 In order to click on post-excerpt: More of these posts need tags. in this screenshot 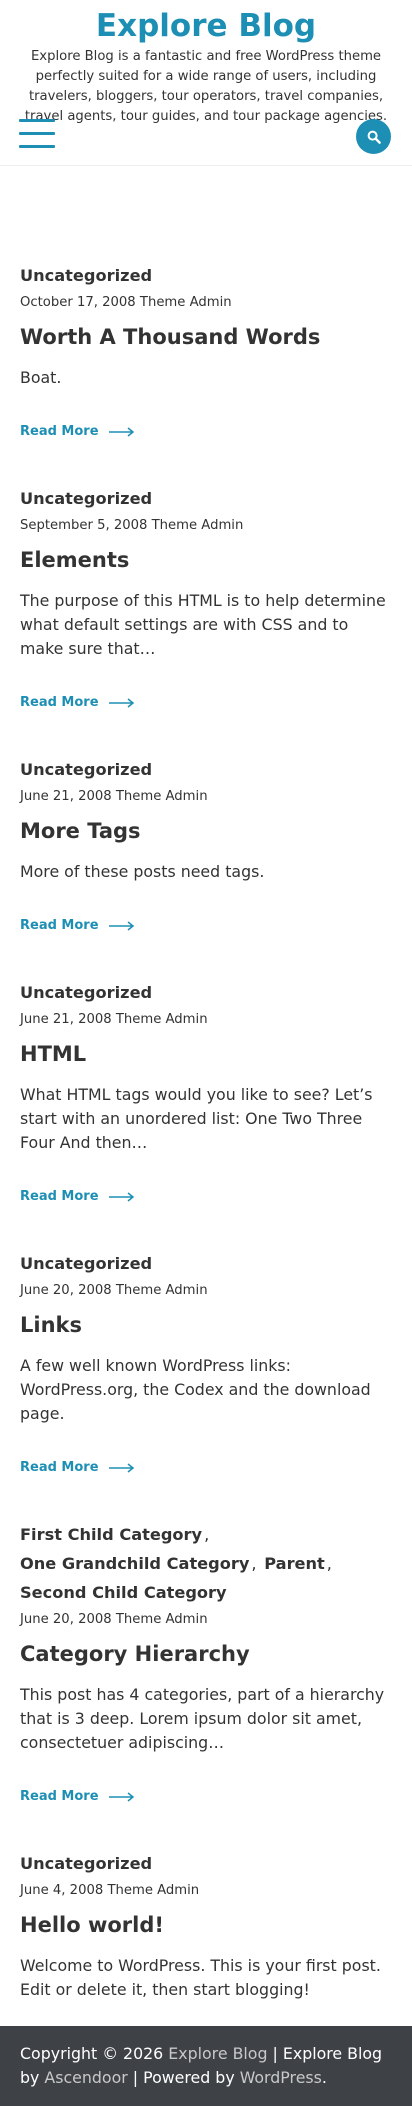, I will do `click(142, 871)`.